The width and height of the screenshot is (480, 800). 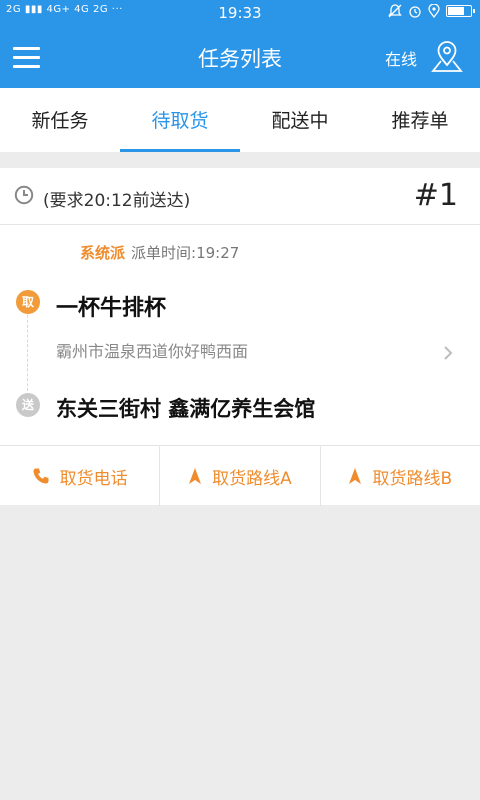 What do you see at coordinates (447, 56) in the screenshot?
I see `location-pin-button-icon` at bounding box center [447, 56].